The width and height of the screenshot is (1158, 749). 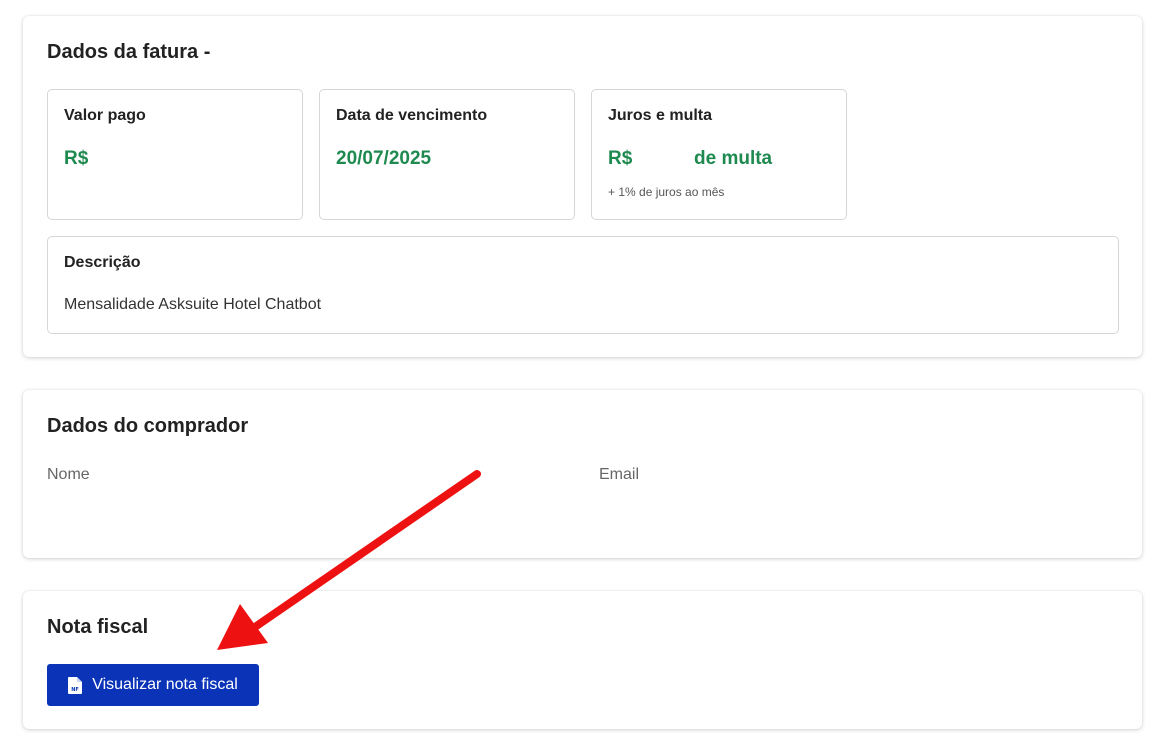 What do you see at coordinates (193, 304) in the screenshot?
I see `description-text: Mensalidade Asksuite Hotel Chatbot` at bounding box center [193, 304].